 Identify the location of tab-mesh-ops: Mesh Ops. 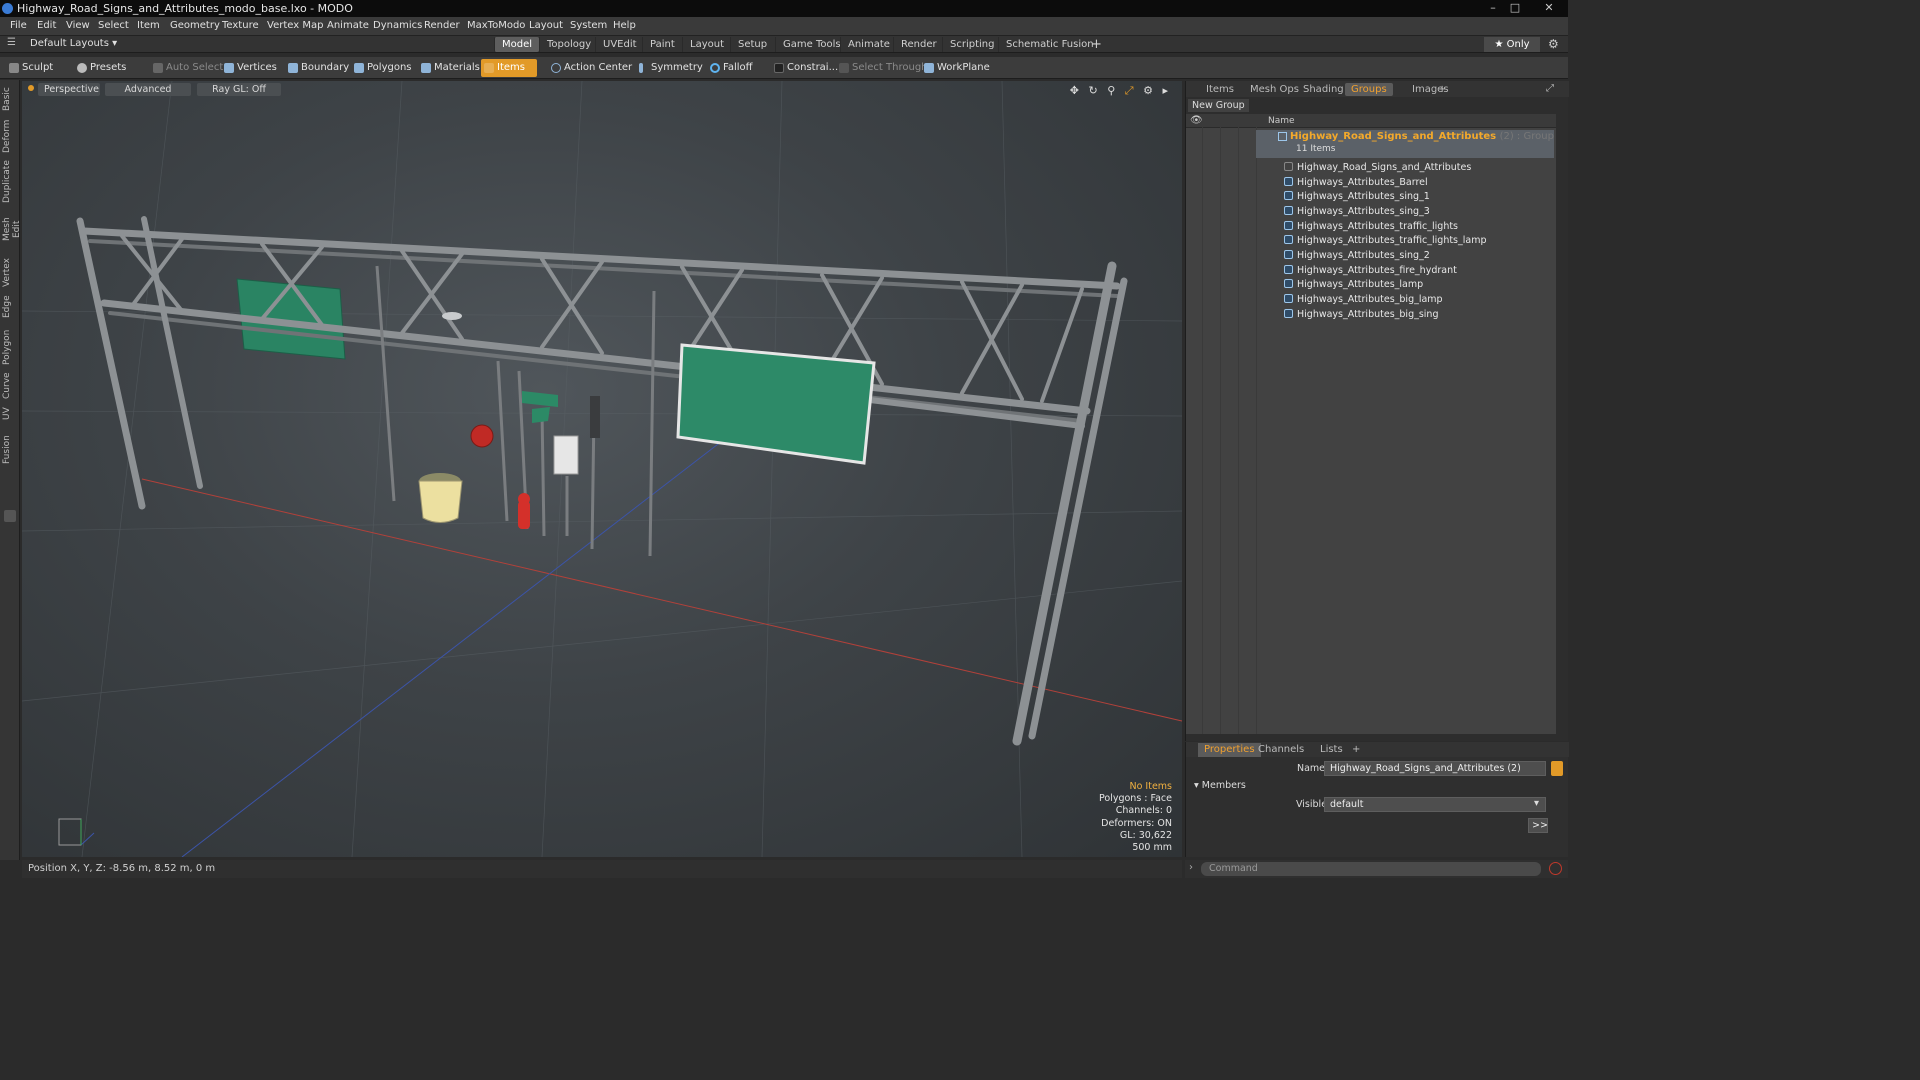
(1274, 89).